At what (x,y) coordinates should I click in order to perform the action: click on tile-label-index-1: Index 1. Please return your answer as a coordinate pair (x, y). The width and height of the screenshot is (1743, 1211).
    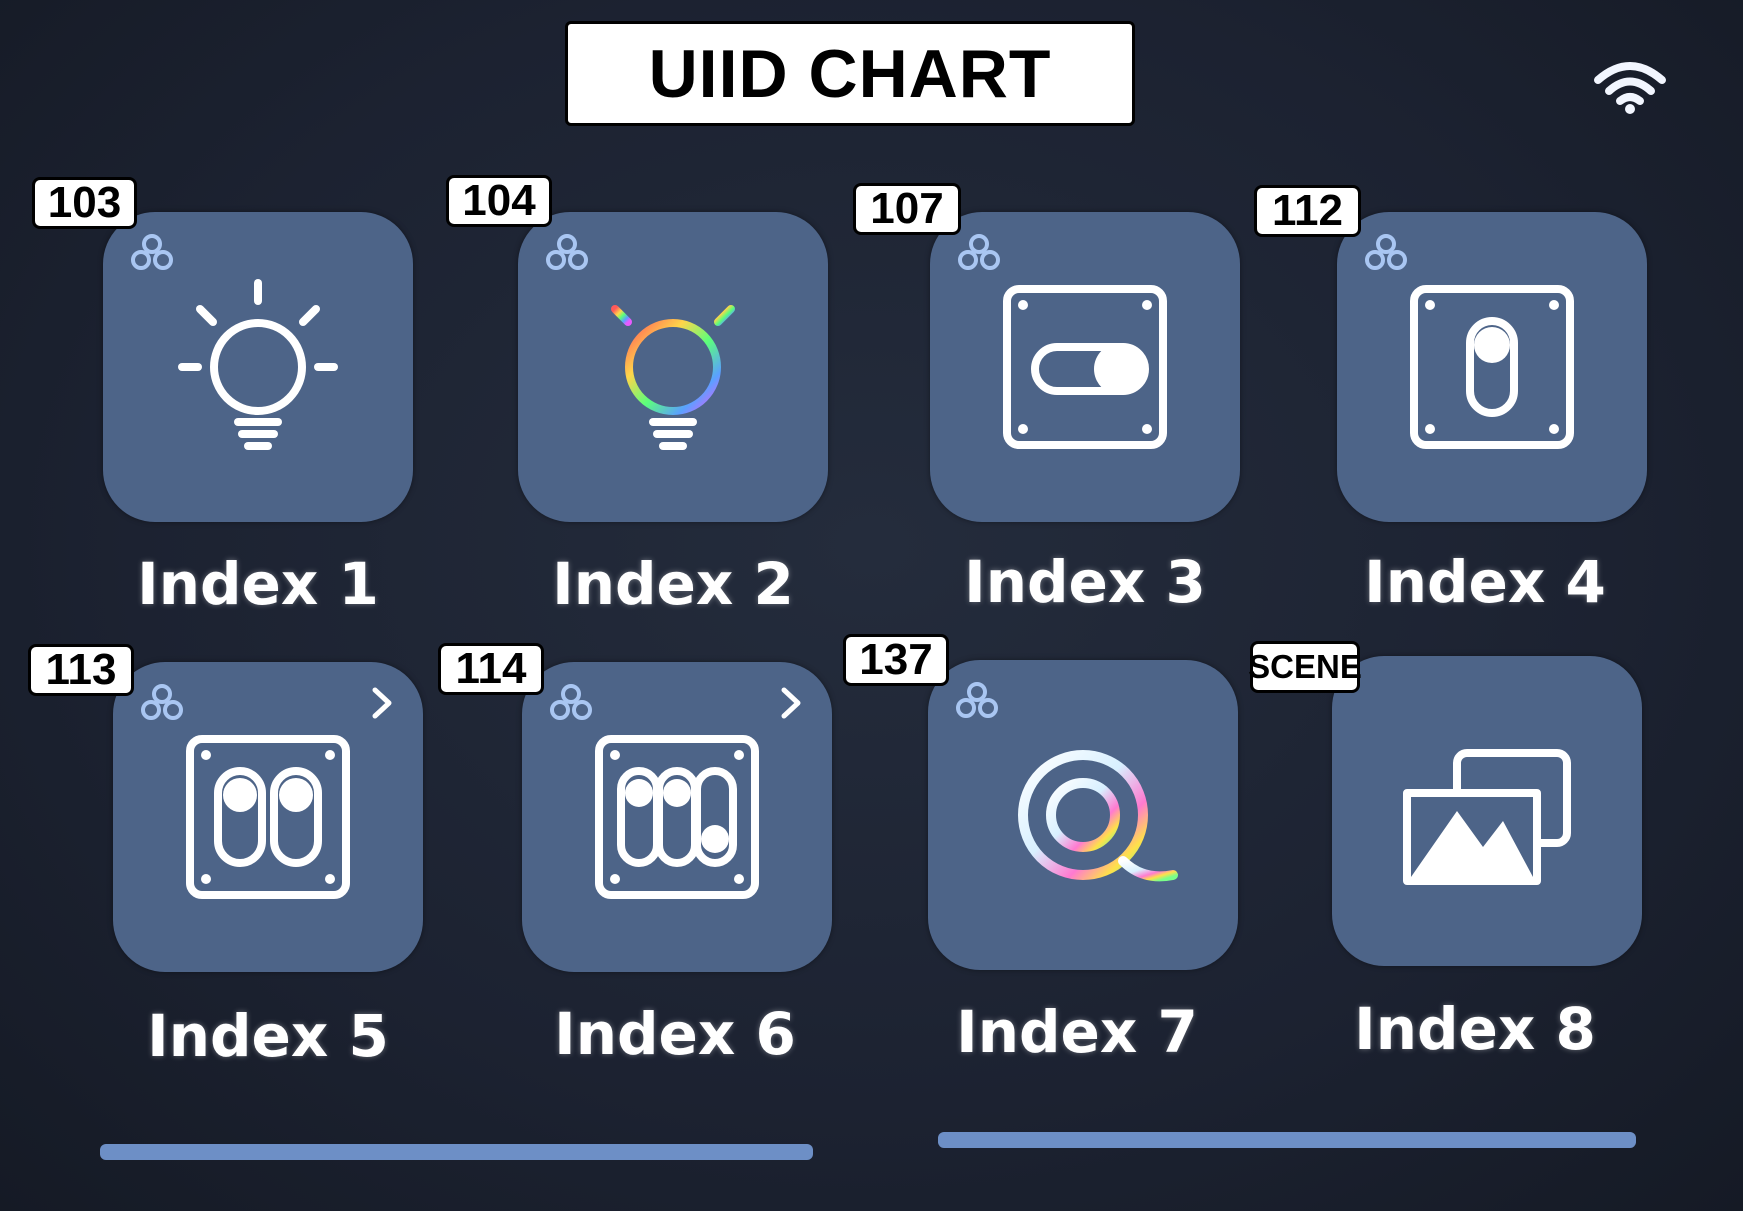
    Looking at the image, I should click on (258, 584).